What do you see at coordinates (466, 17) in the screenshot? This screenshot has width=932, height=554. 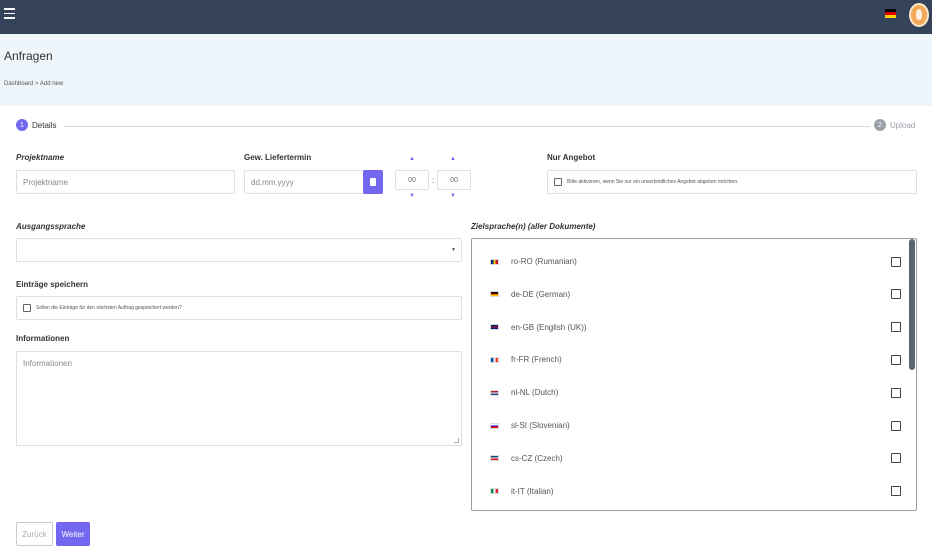 I see `top-navbar` at bounding box center [466, 17].